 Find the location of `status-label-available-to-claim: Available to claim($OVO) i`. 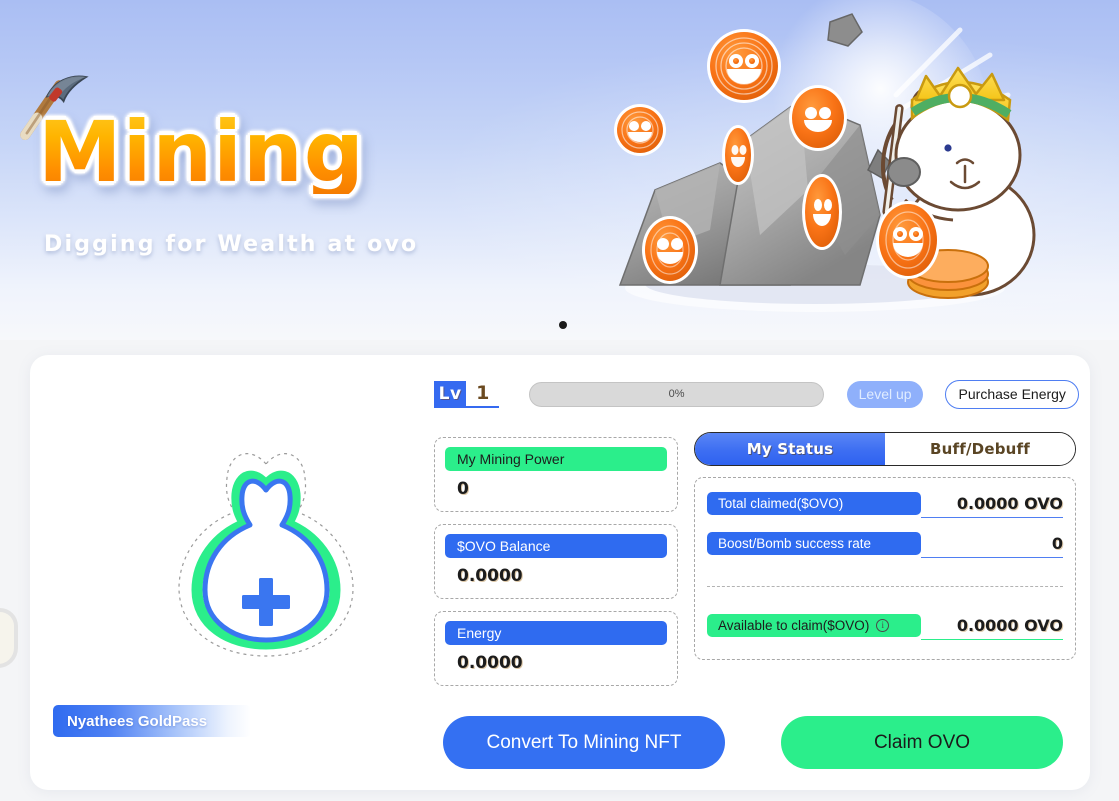

status-label-available-to-claim: Available to claim($OVO) i is located at coordinates (814, 625).